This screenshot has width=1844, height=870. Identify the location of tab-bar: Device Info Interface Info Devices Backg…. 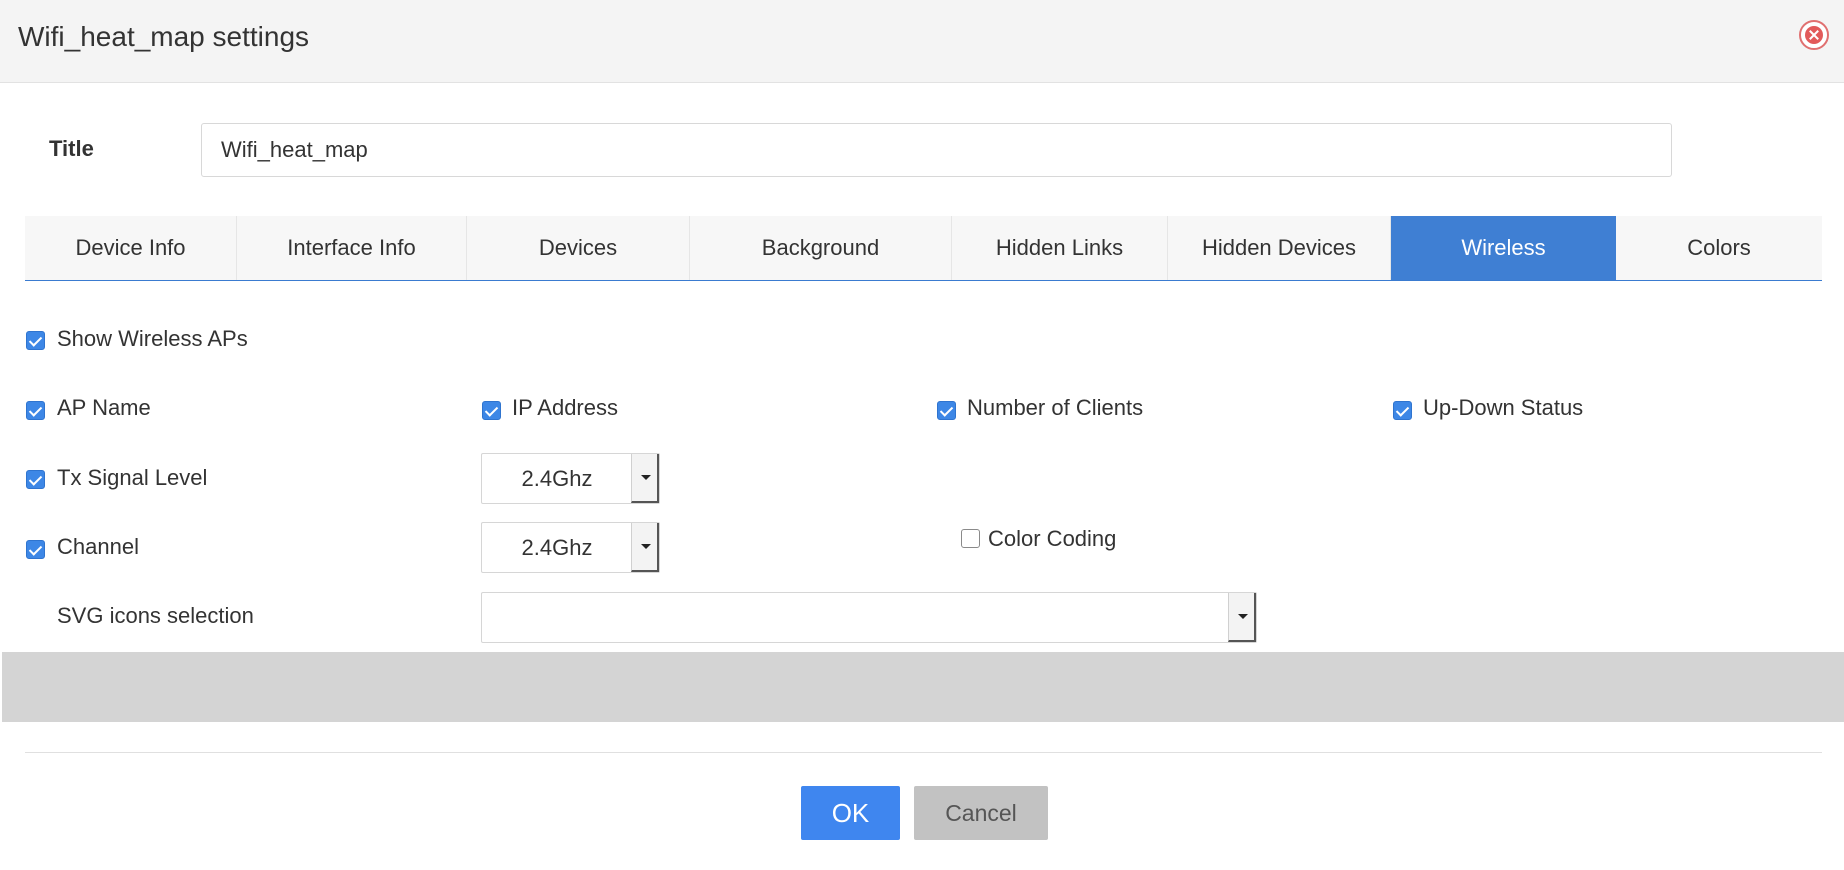
(923, 248).